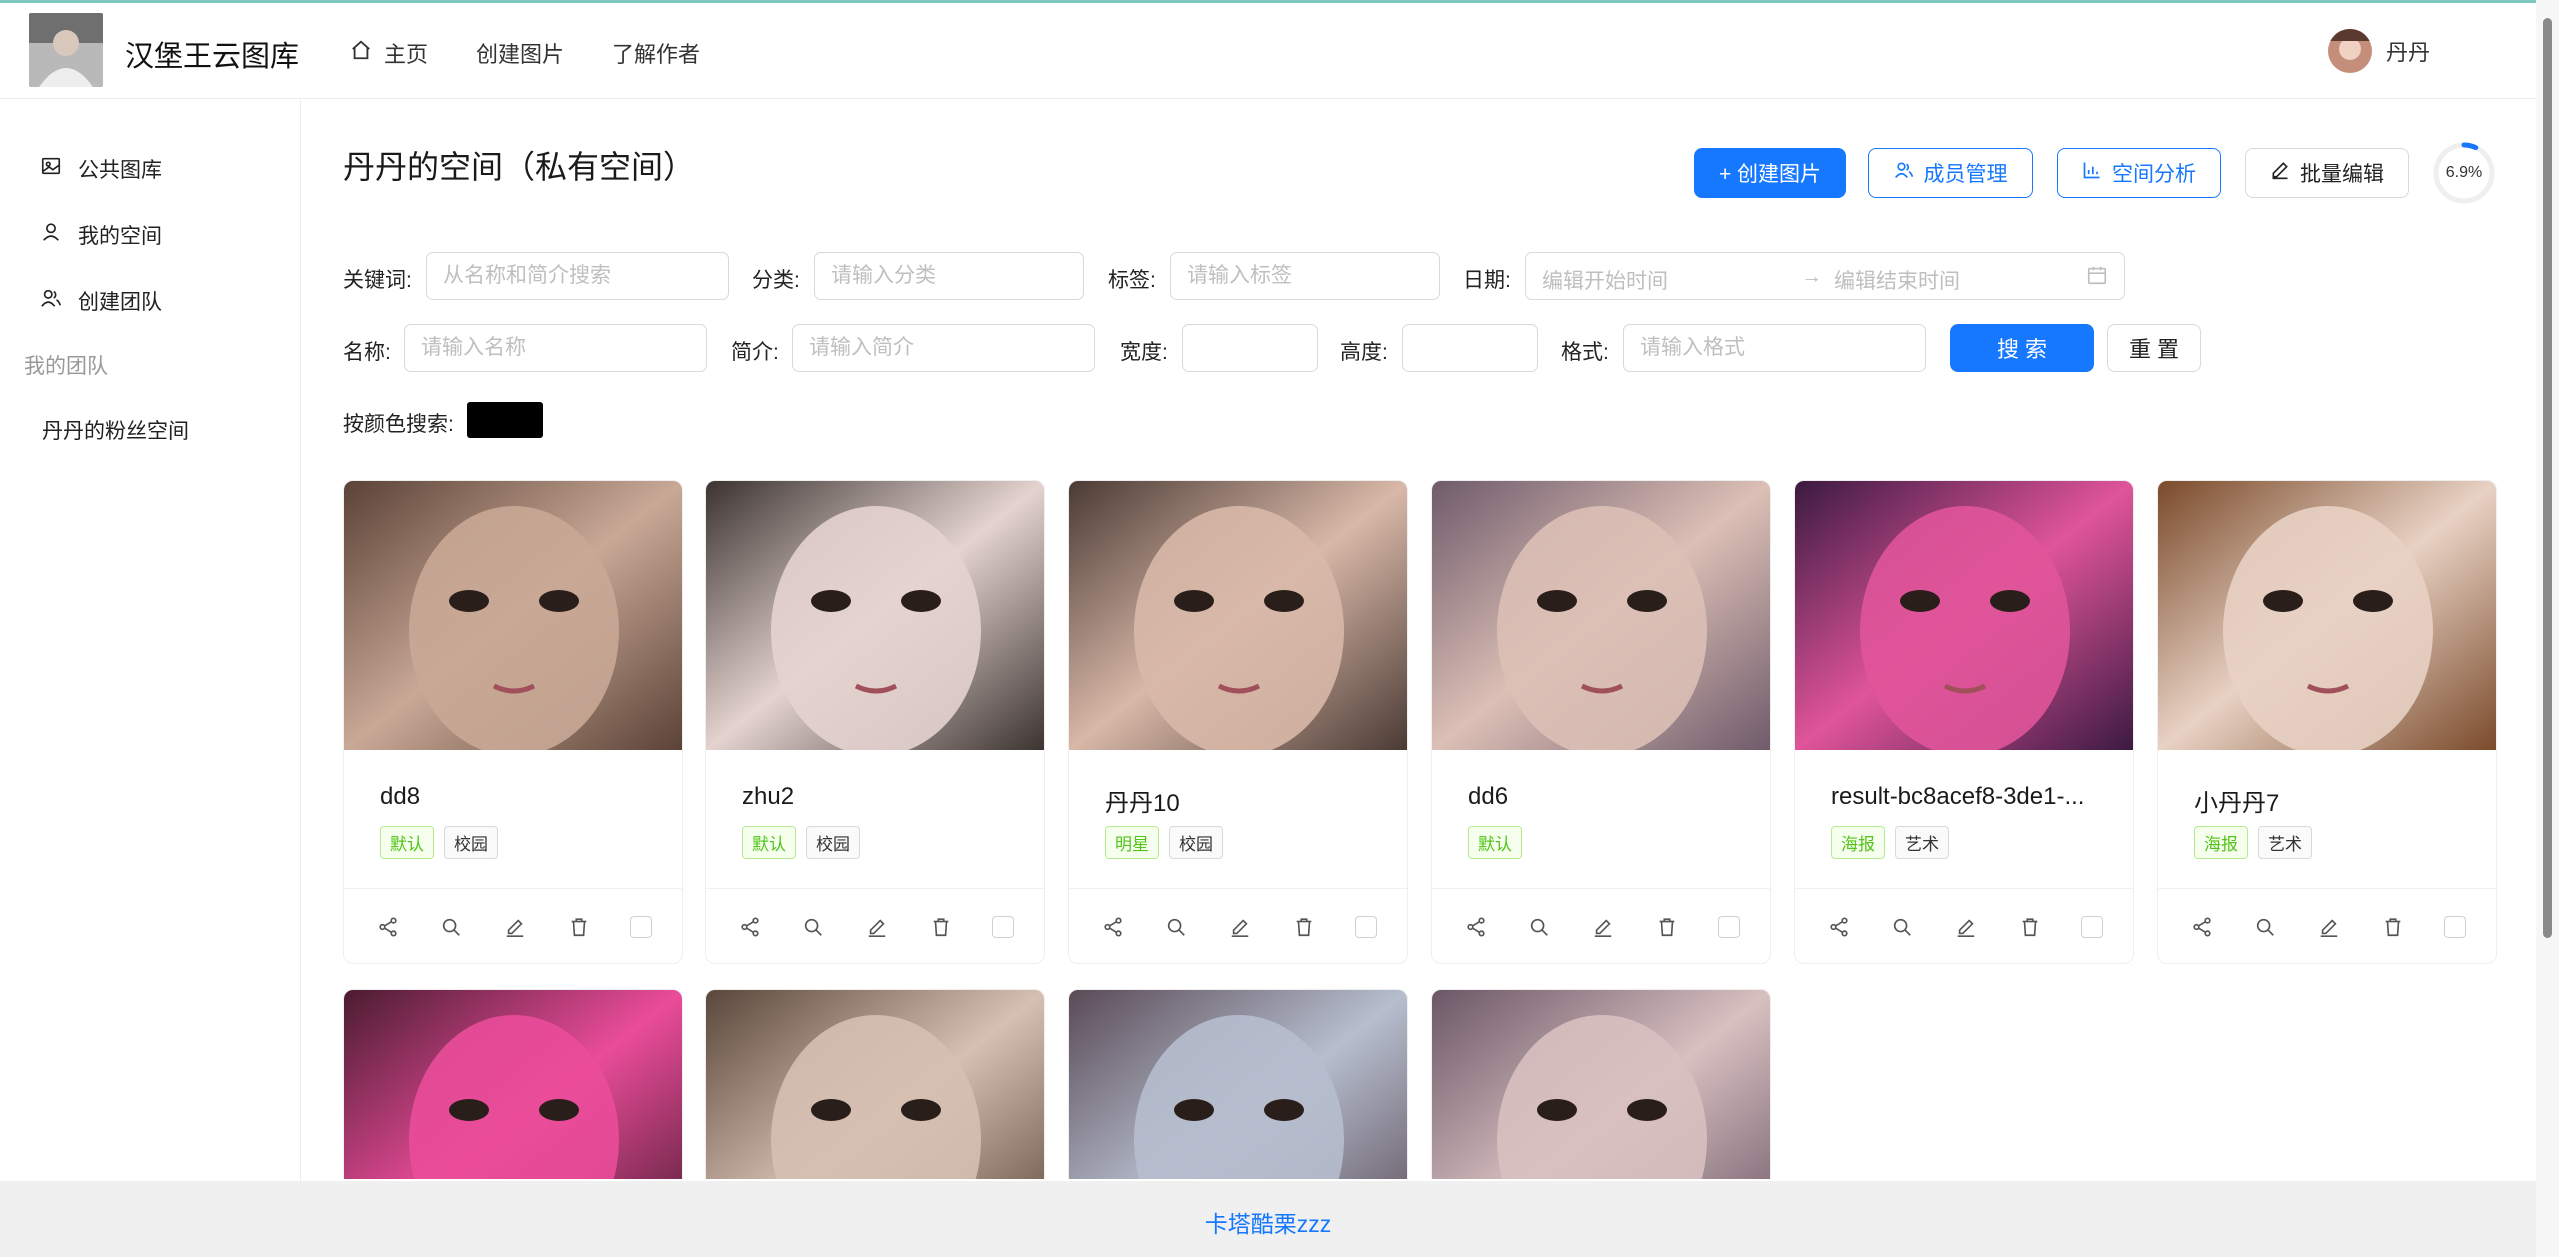  I want to click on category-input, so click(949, 276).